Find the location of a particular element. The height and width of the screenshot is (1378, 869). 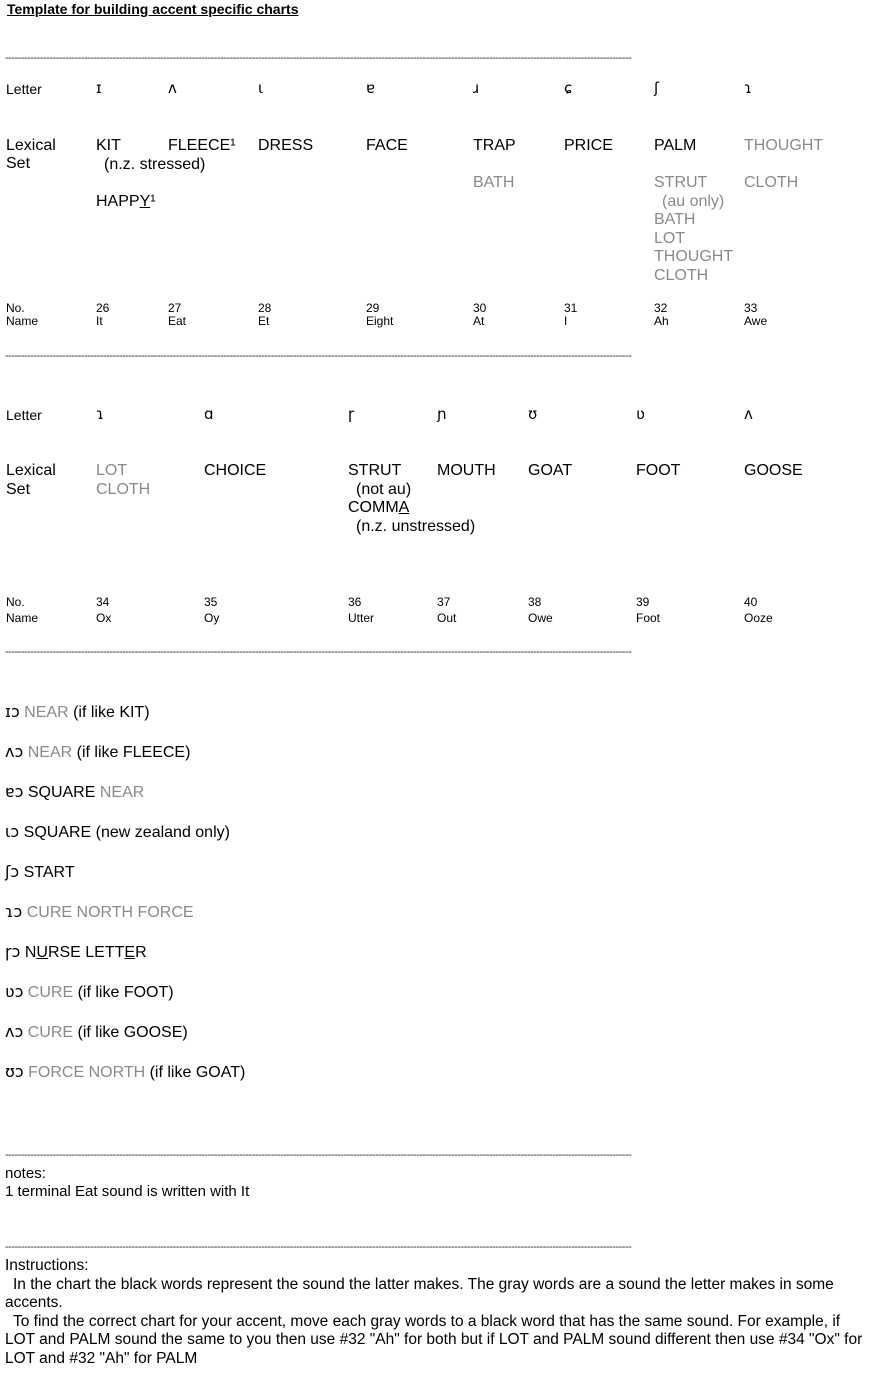

lexical-cell: FOOT is located at coordinates (658, 471).